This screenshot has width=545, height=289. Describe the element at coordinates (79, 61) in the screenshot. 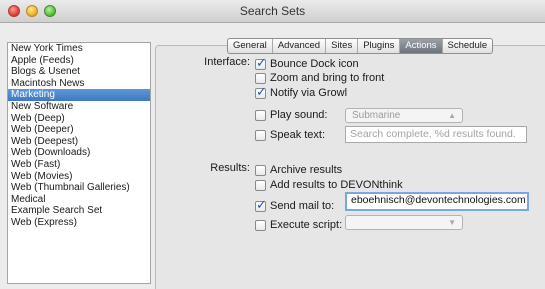

I see `sidebar-item-apple-feeds: Apple (Feeds)` at that location.